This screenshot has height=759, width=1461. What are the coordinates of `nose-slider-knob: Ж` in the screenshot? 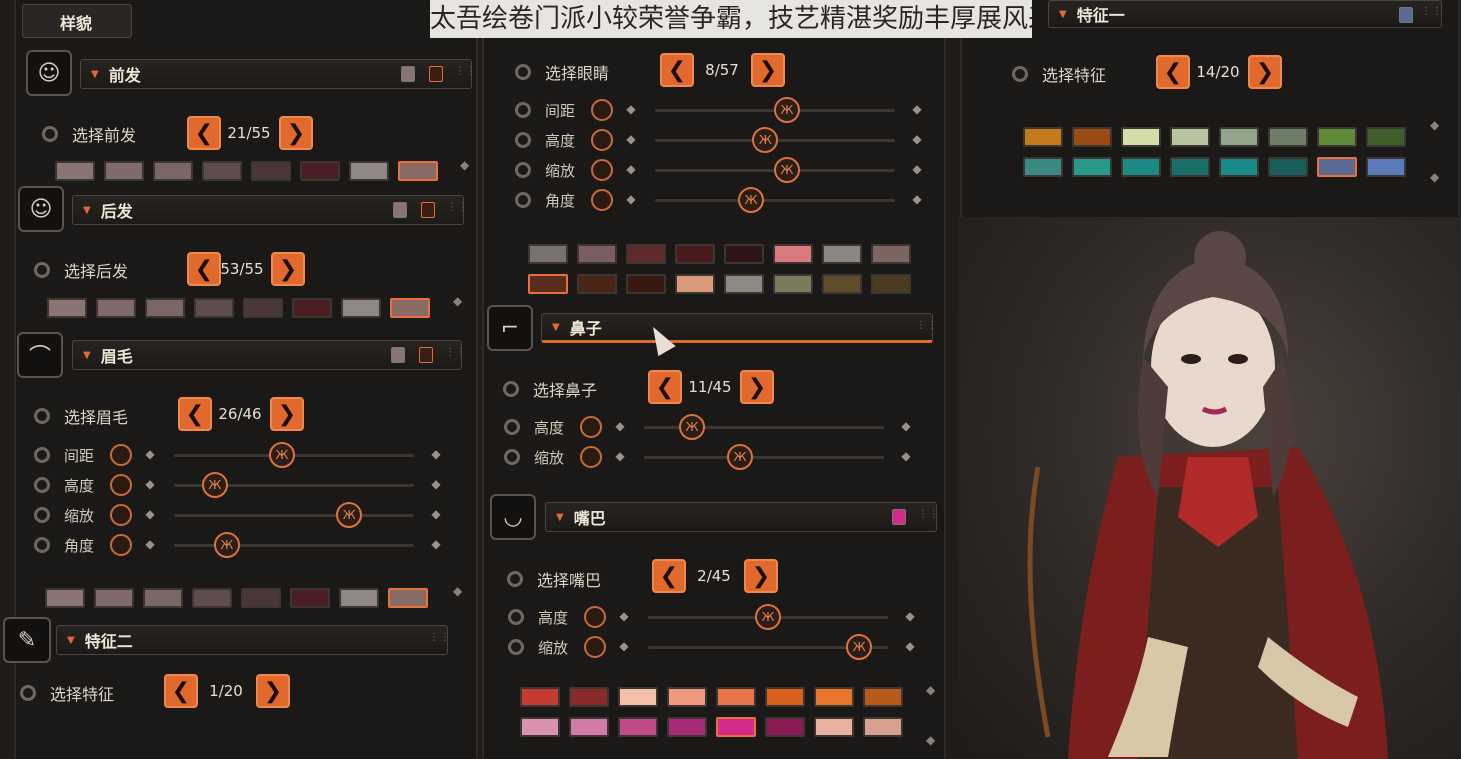 It's located at (692, 427).